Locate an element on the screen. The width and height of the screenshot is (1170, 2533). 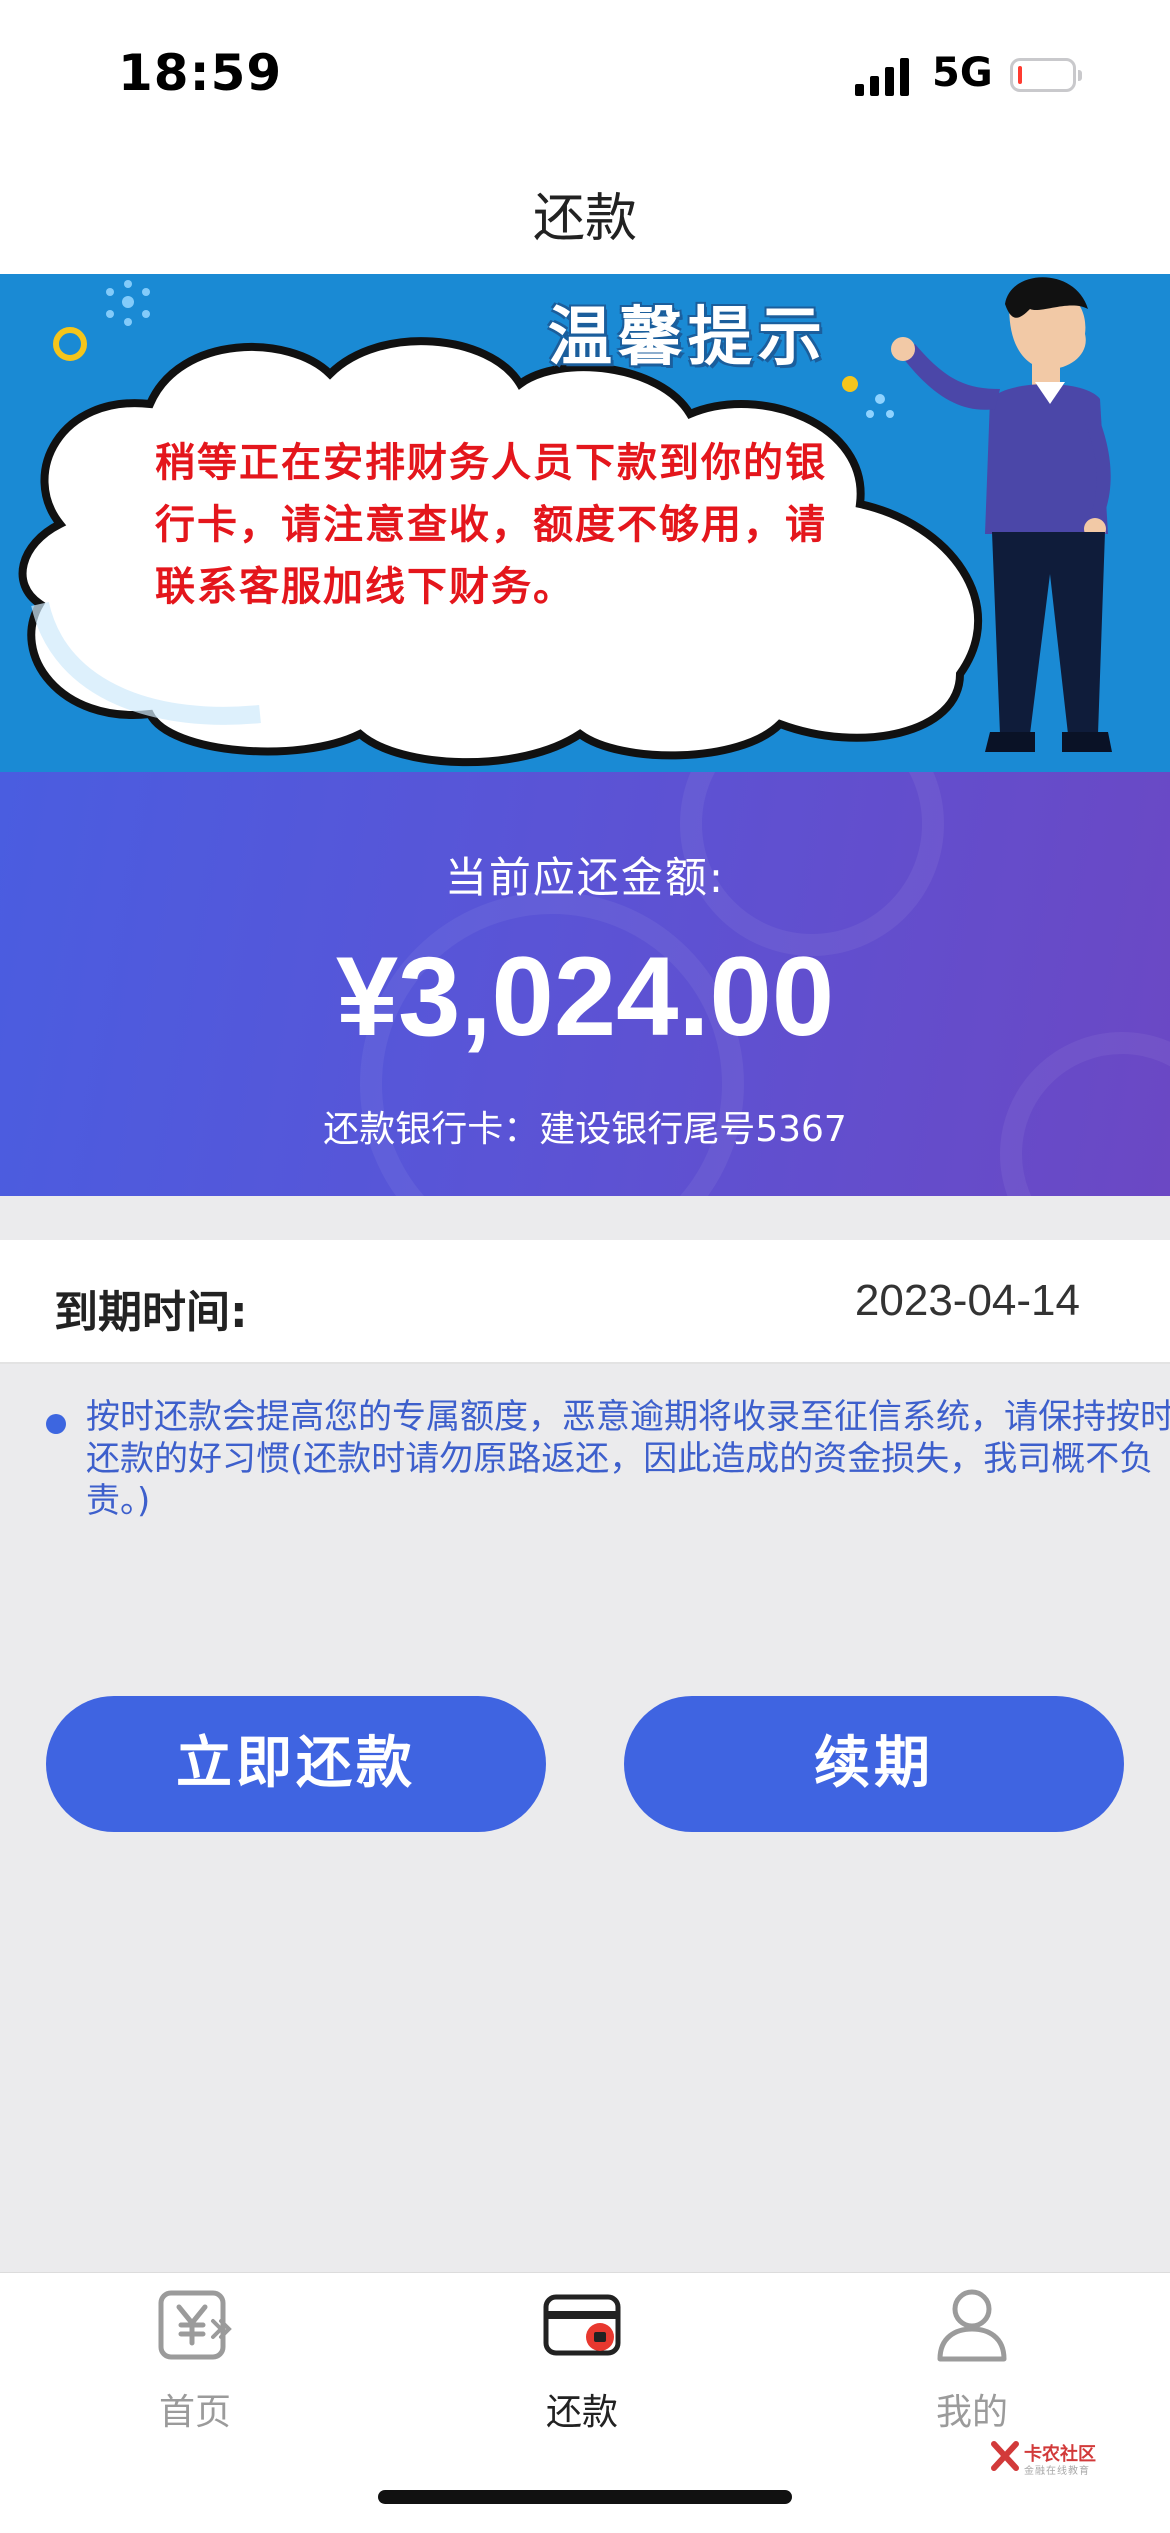
due-date-label: 到期时间: is located at coordinates (151, 1312).